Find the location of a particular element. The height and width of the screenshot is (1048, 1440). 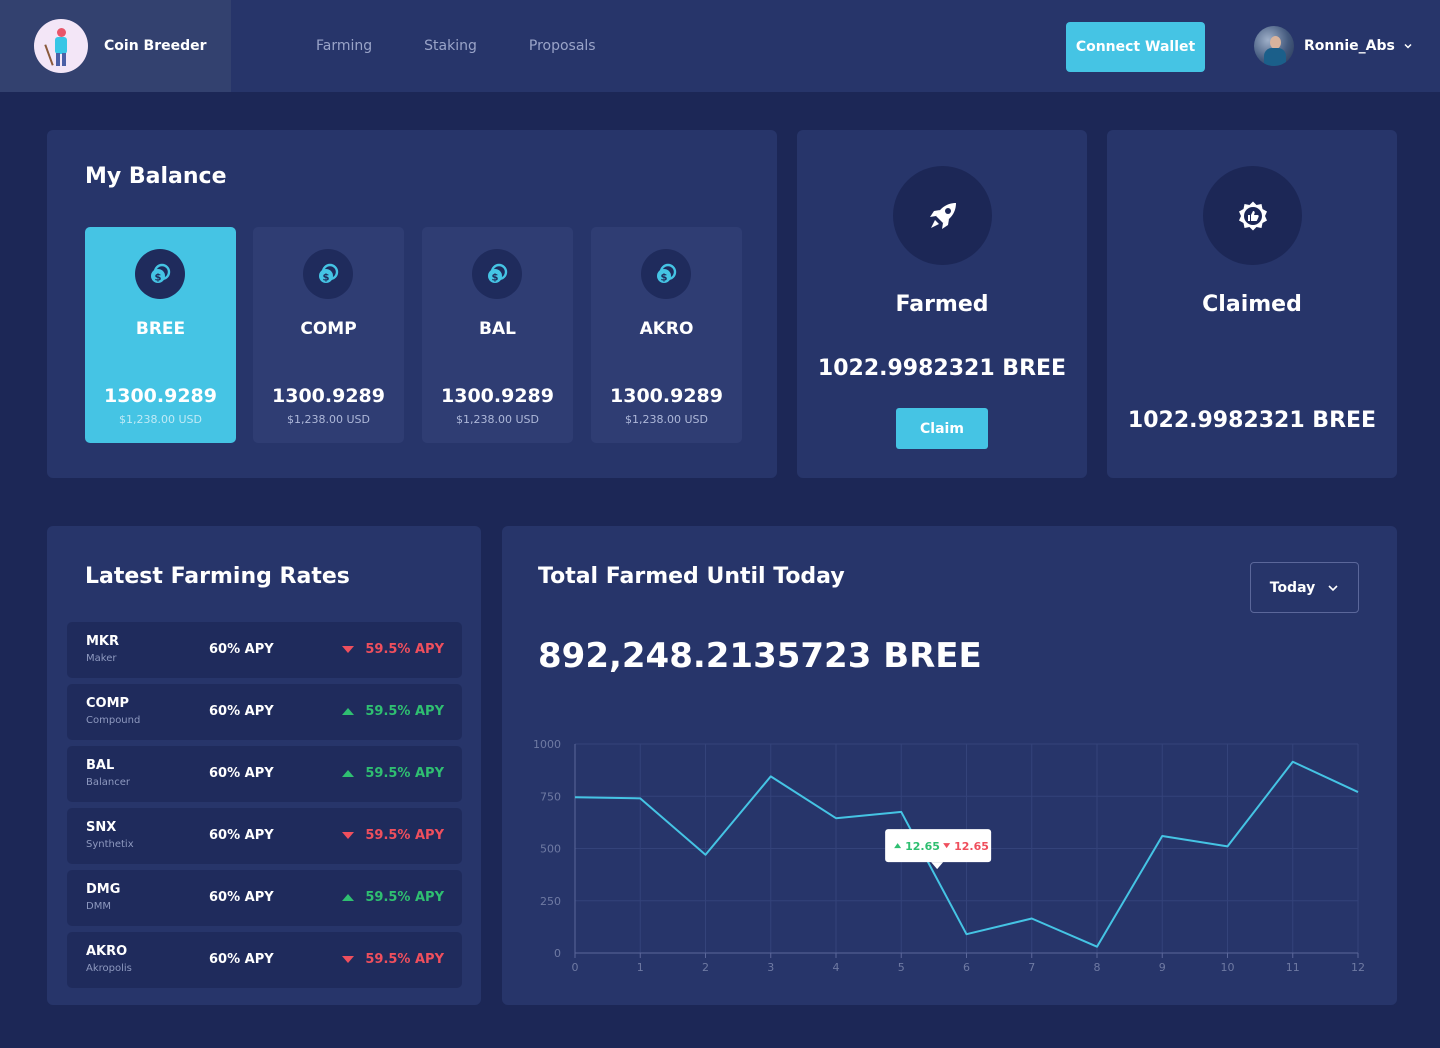

rate-name: Balancer is located at coordinates (108, 782).